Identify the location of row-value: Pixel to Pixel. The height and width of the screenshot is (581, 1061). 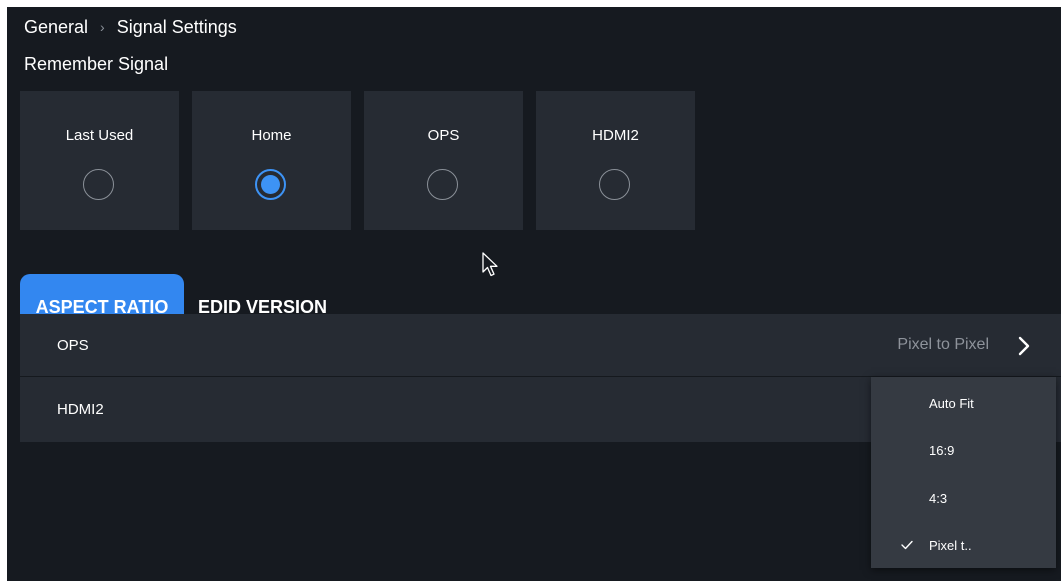
(943, 344).